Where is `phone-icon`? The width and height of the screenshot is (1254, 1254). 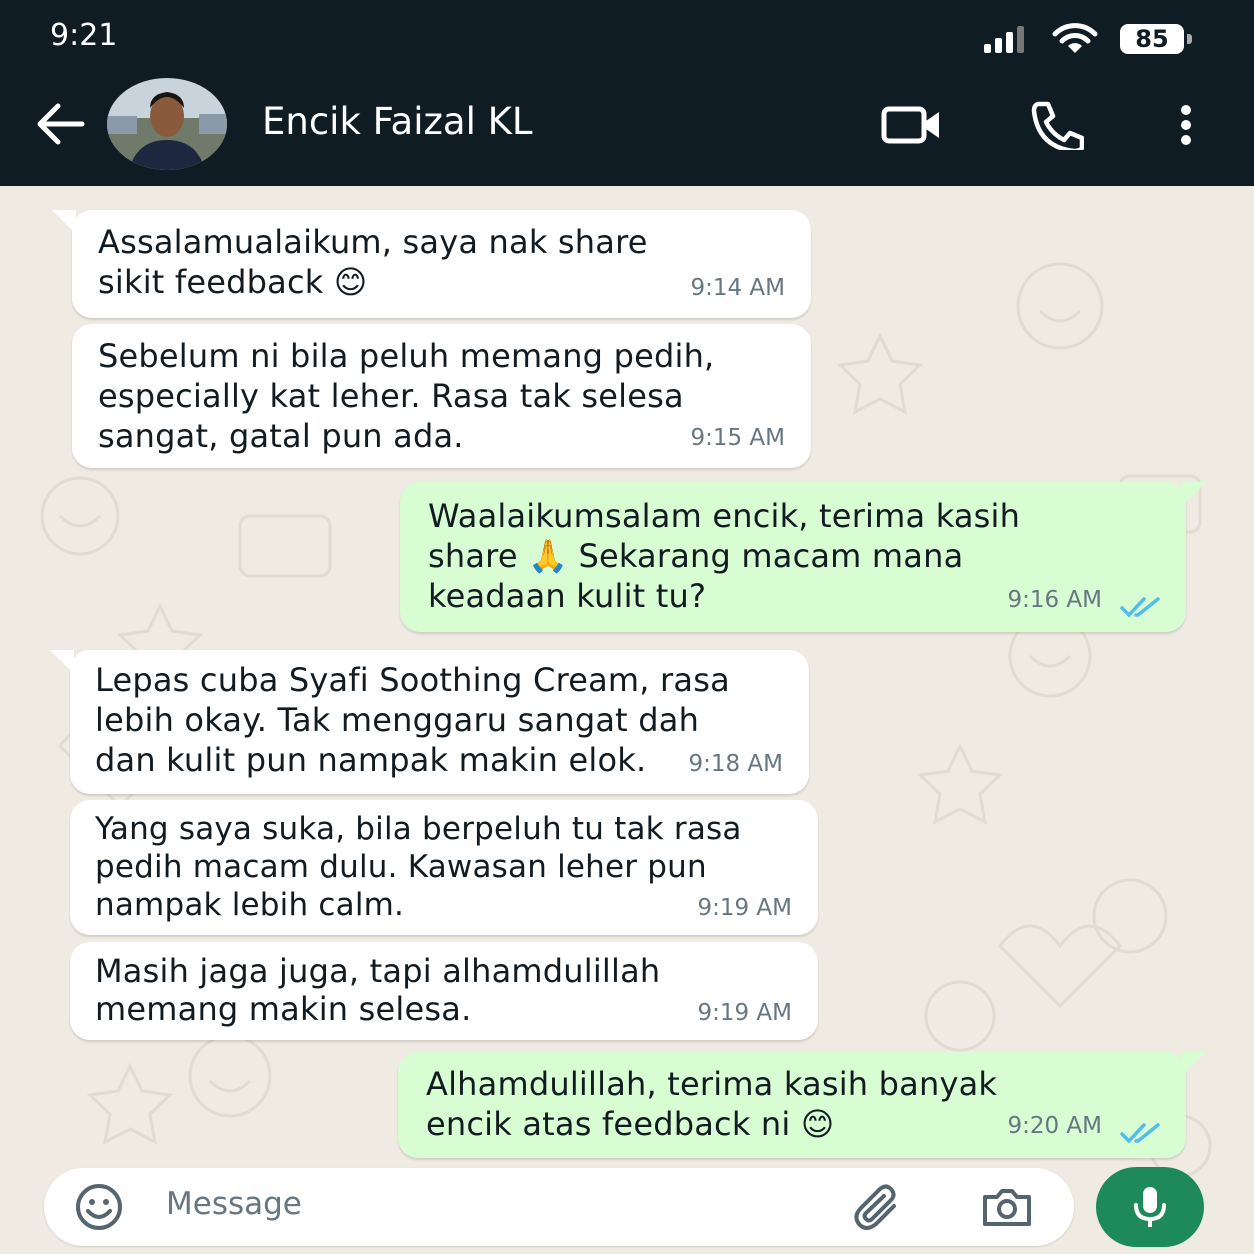 phone-icon is located at coordinates (1057, 125).